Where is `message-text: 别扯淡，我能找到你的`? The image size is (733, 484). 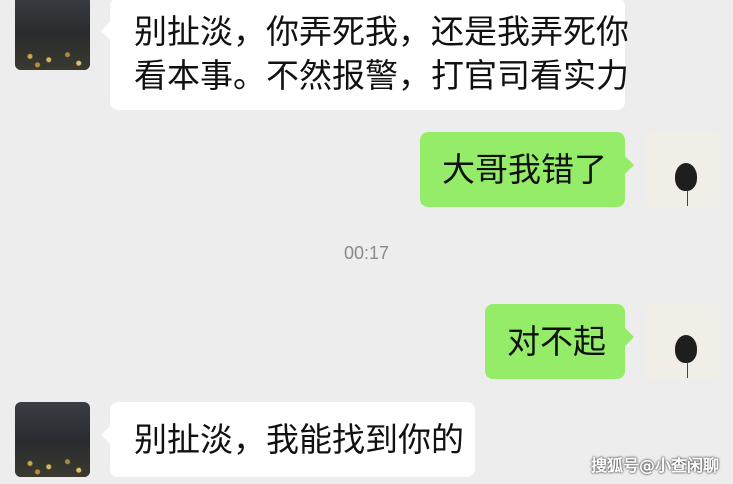
message-text: 别扯淡，我能找到你的 is located at coordinates (299, 439).